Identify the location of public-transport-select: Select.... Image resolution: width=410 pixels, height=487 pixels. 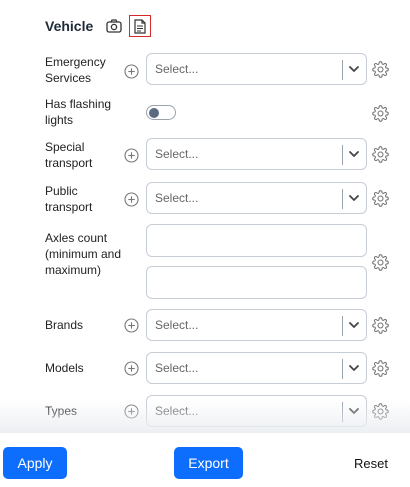
(256, 198).